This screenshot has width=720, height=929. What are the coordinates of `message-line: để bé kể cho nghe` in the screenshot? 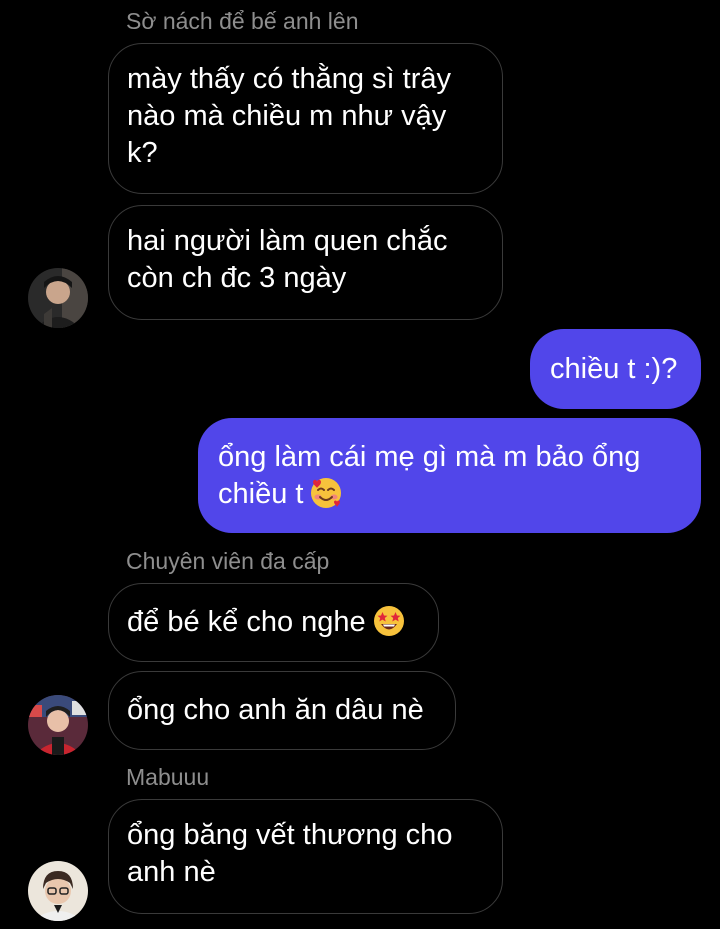 It's located at (271, 622).